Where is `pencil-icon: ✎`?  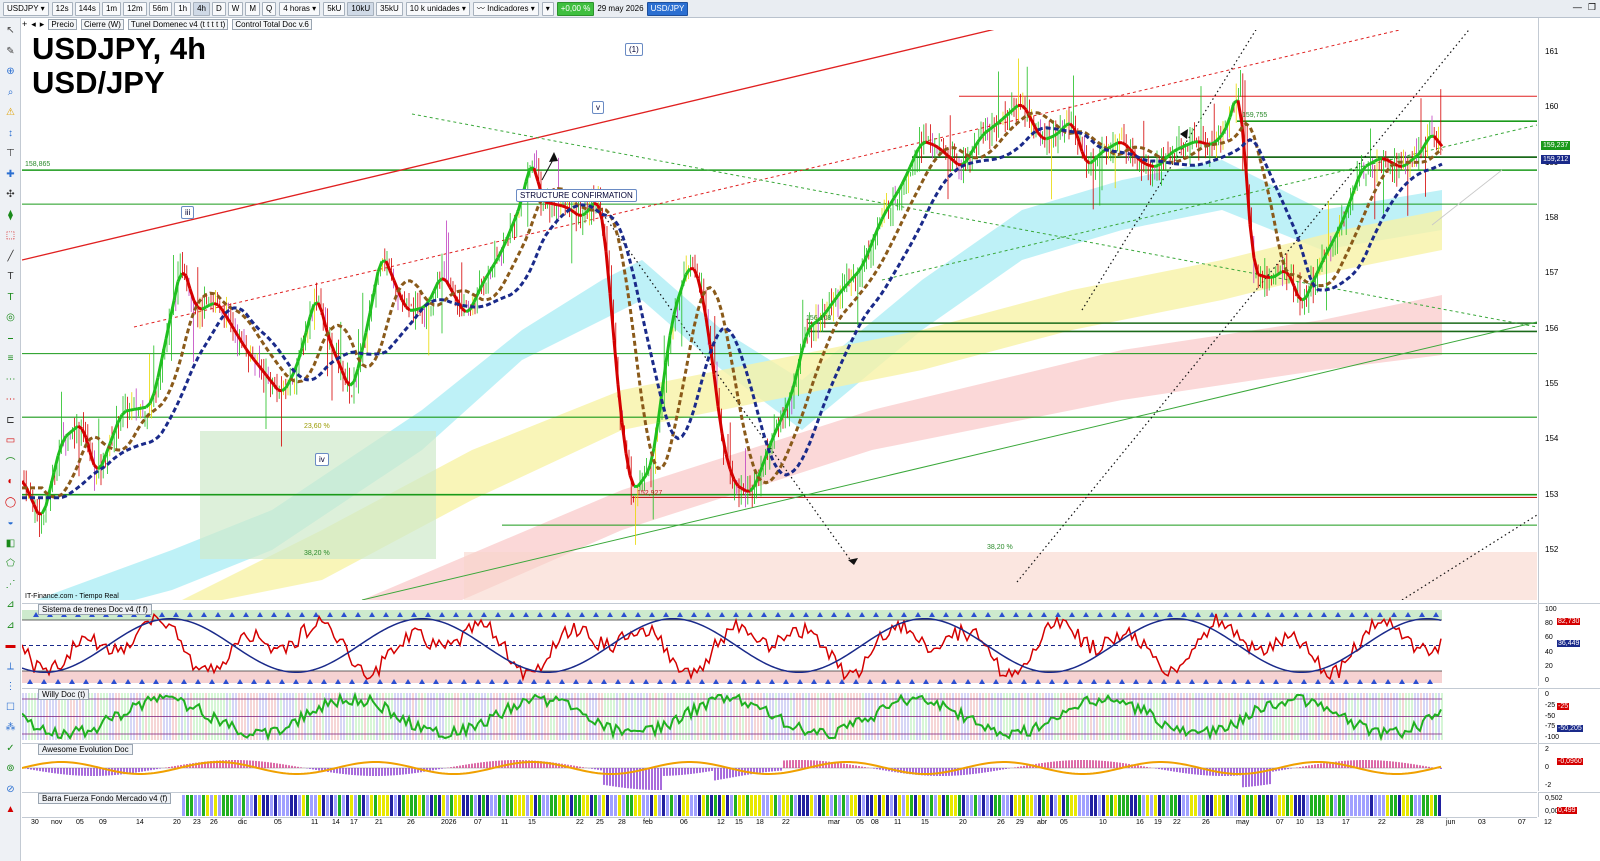
pencil-icon: ✎ is located at coordinates (10, 51).